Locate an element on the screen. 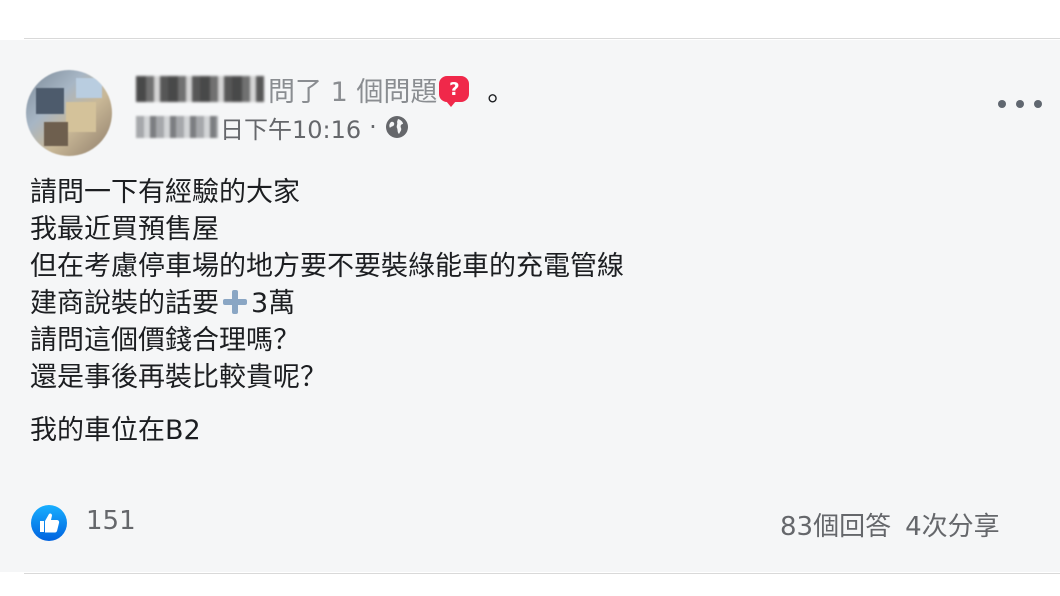  author-name-redacted is located at coordinates (200, 89).